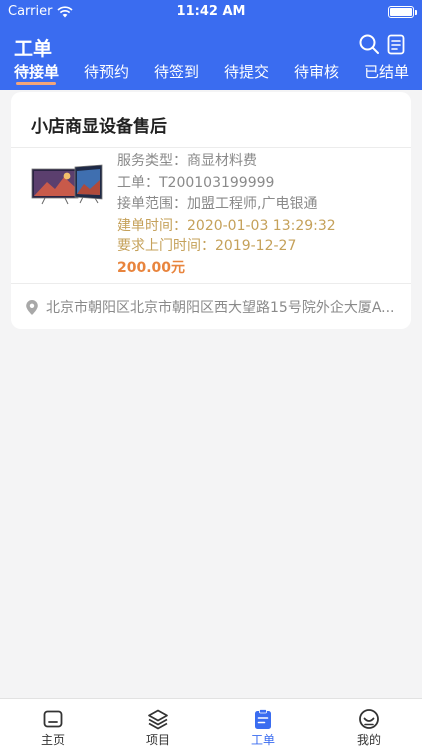 This screenshot has height=750, width=422. What do you see at coordinates (369, 719) in the screenshot?
I see `smile-icon` at bounding box center [369, 719].